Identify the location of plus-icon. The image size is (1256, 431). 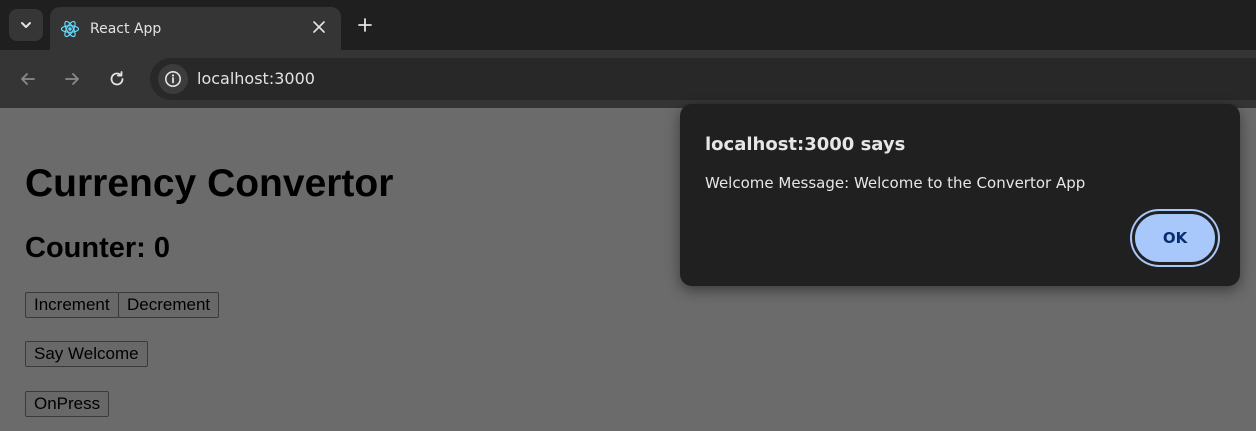
(365, 25).